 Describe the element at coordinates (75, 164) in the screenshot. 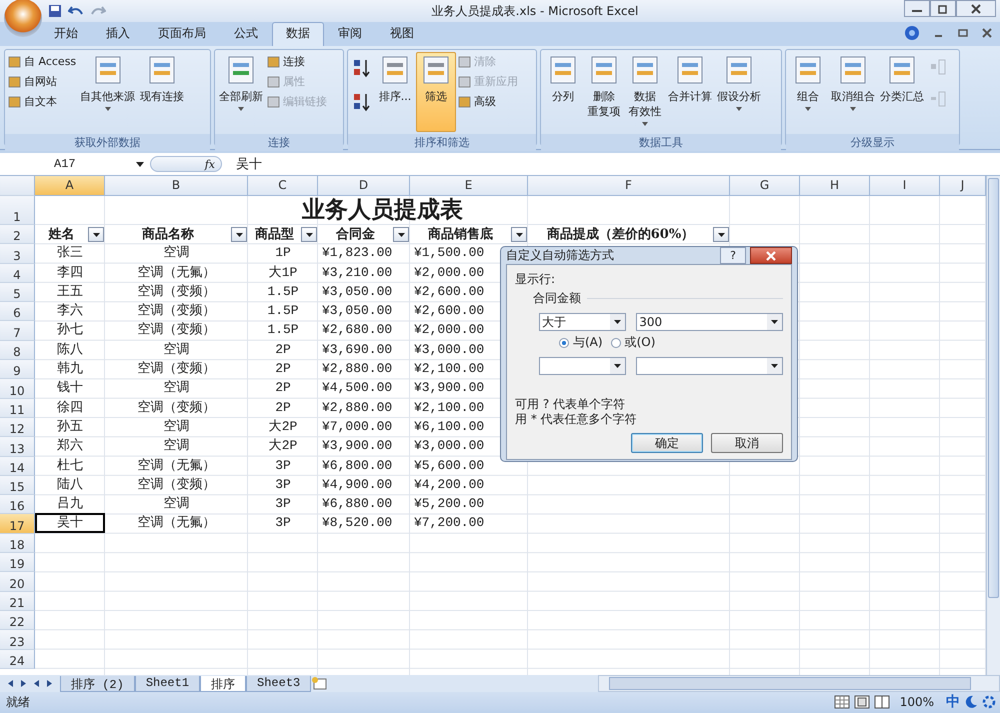

I see `name-box: A17` at that location.